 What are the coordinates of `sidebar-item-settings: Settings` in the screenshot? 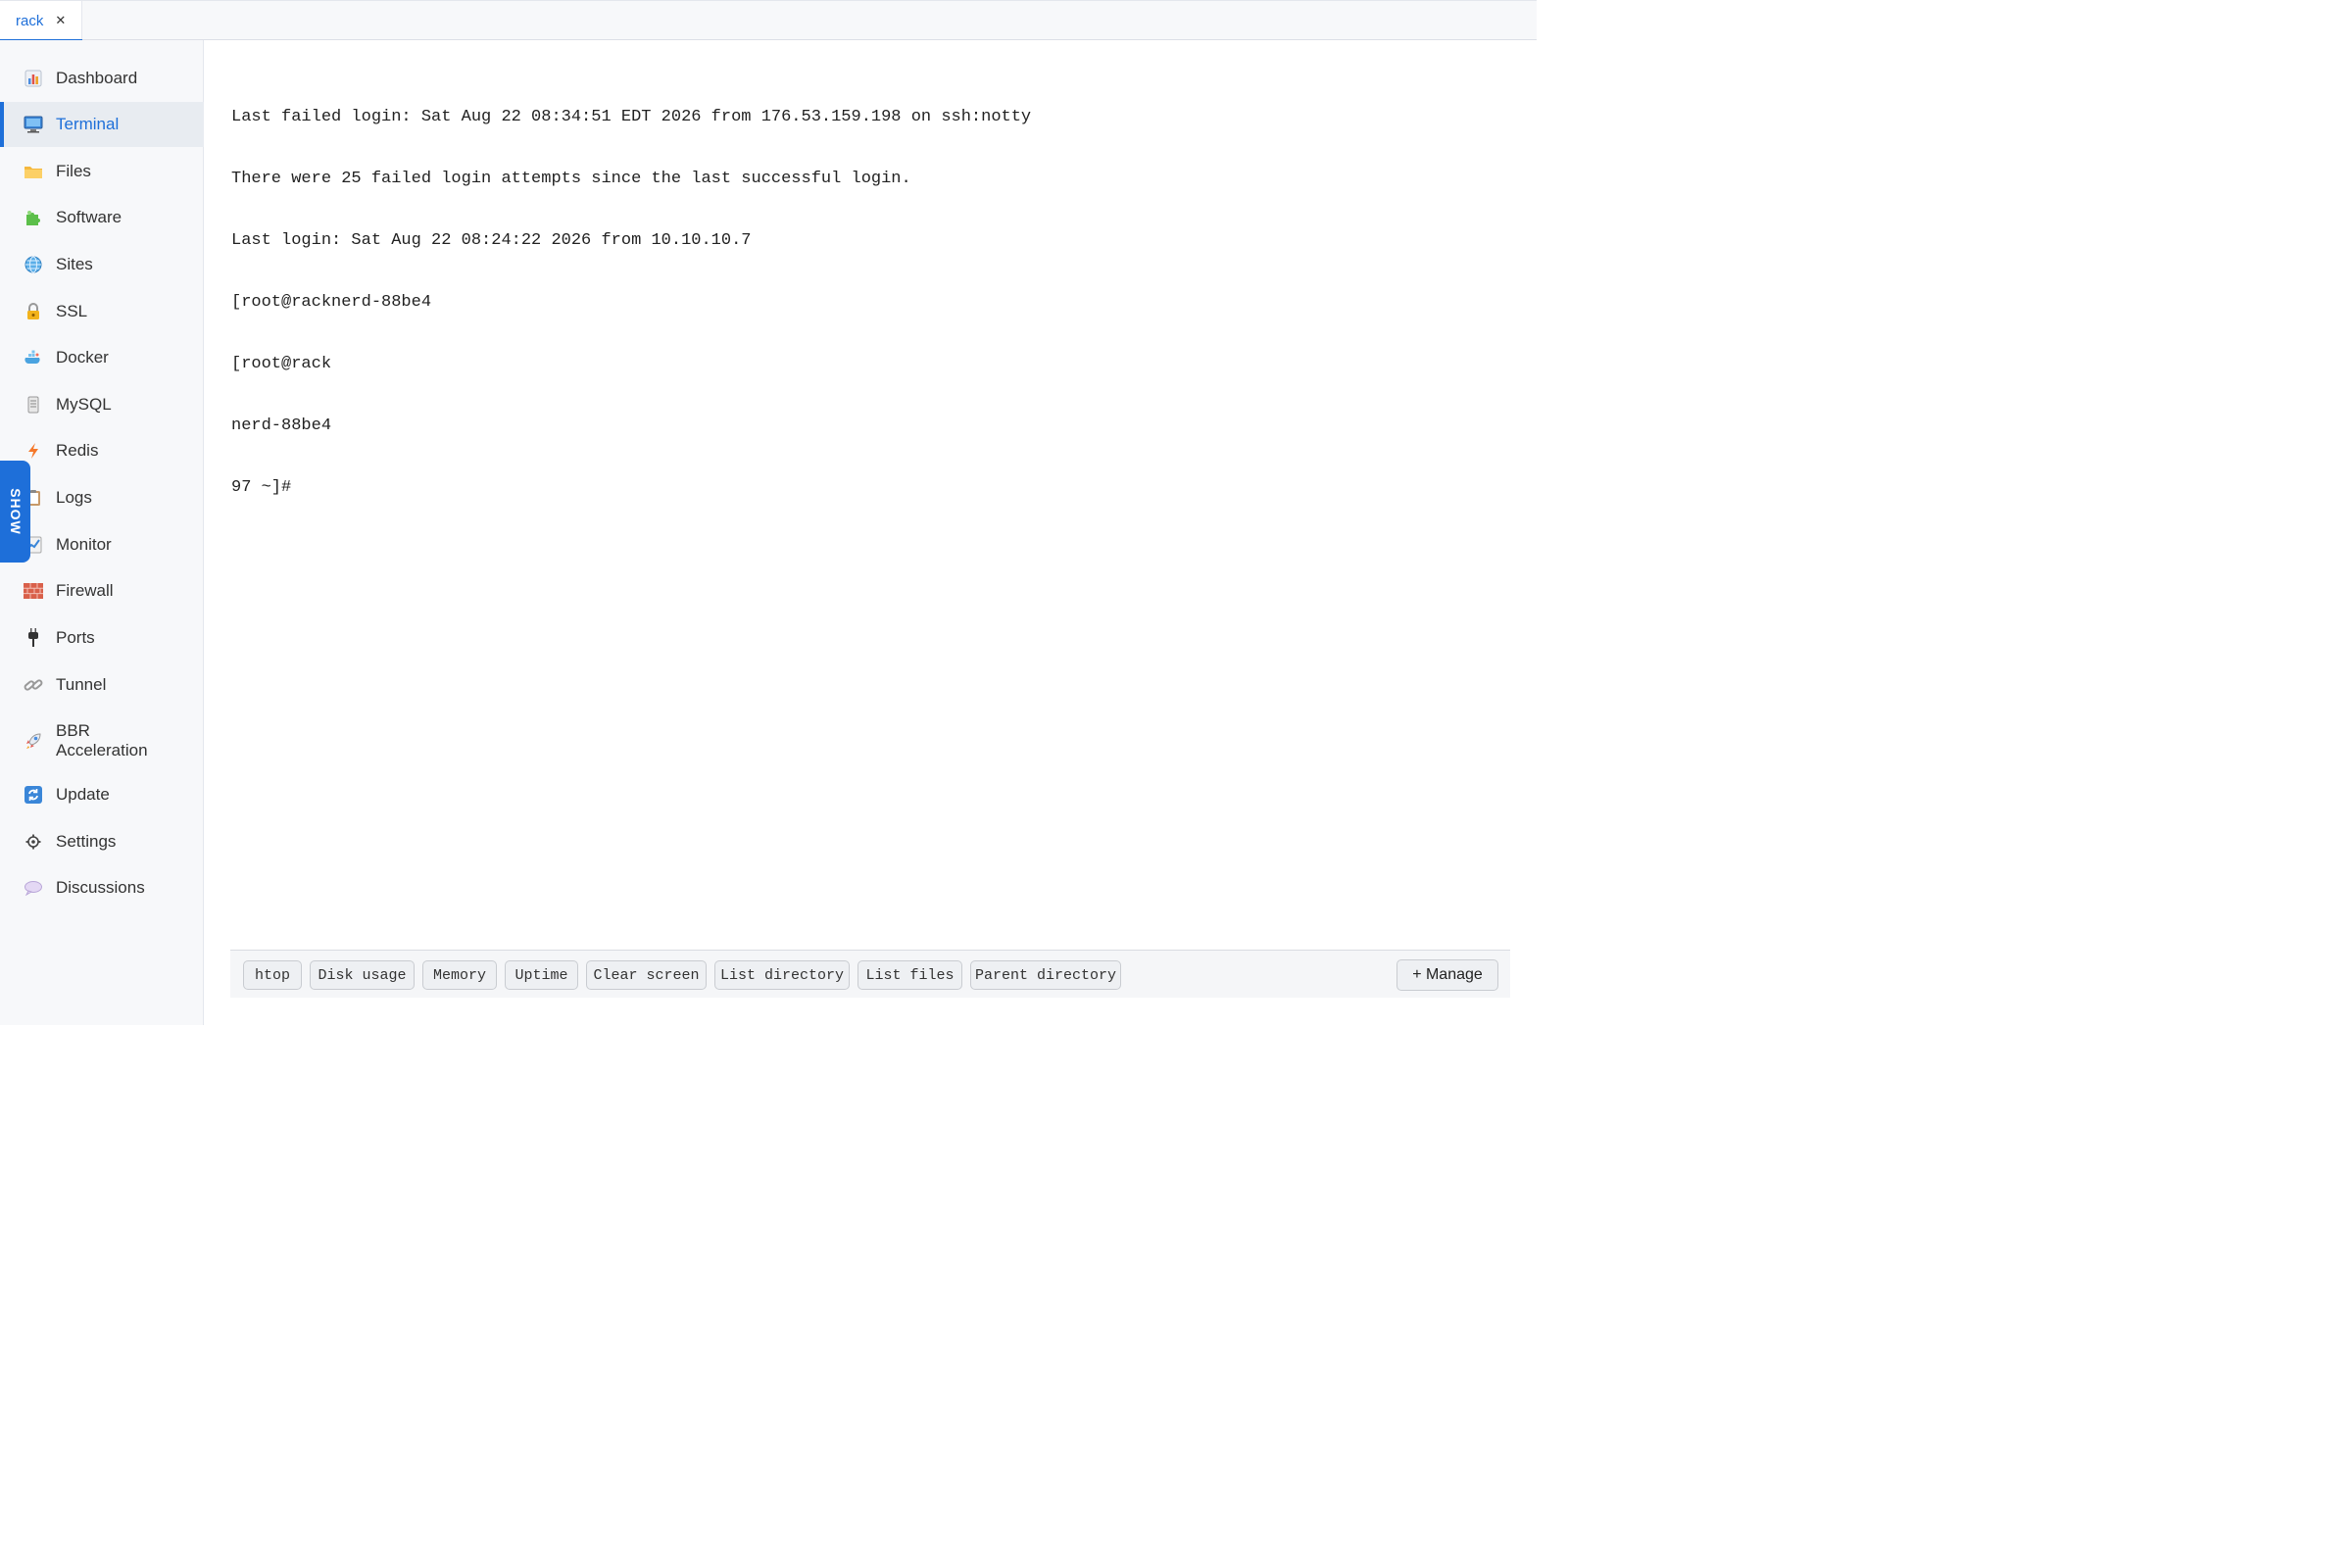 It's located at (102, 842).